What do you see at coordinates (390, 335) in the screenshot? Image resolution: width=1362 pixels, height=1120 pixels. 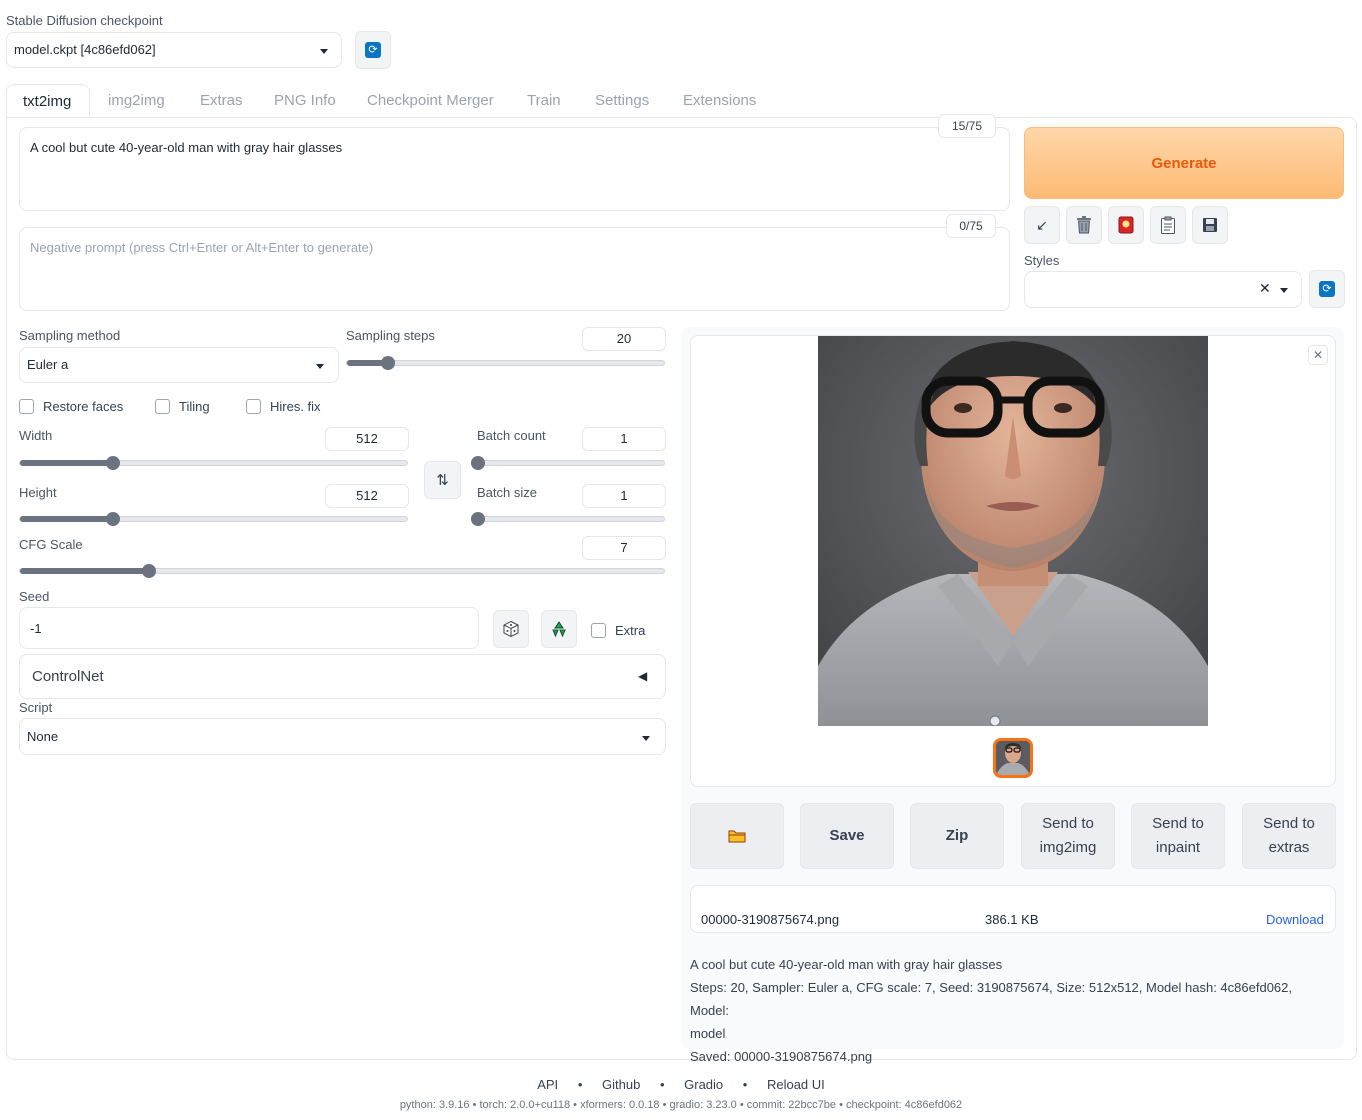 I see `sampling-steps-label: Sampling steps` at bounding box center [390, 335].